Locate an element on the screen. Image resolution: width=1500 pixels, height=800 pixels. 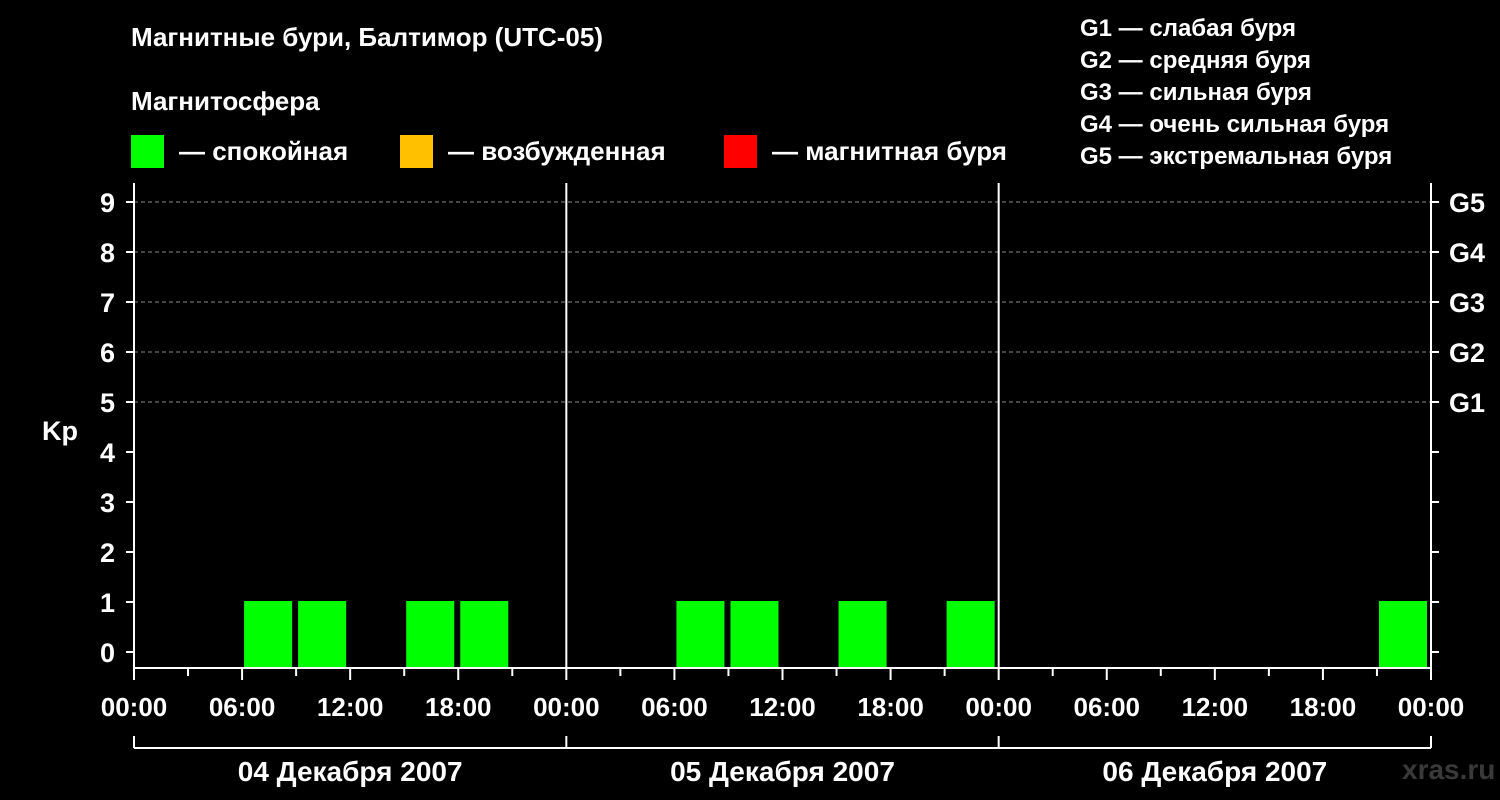
y-tick-label: 4 is located at coordinates (107, 453).